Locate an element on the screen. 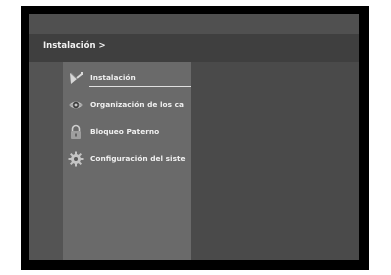  breadcrumb: Instalación > is located at coordinates (74, 46).